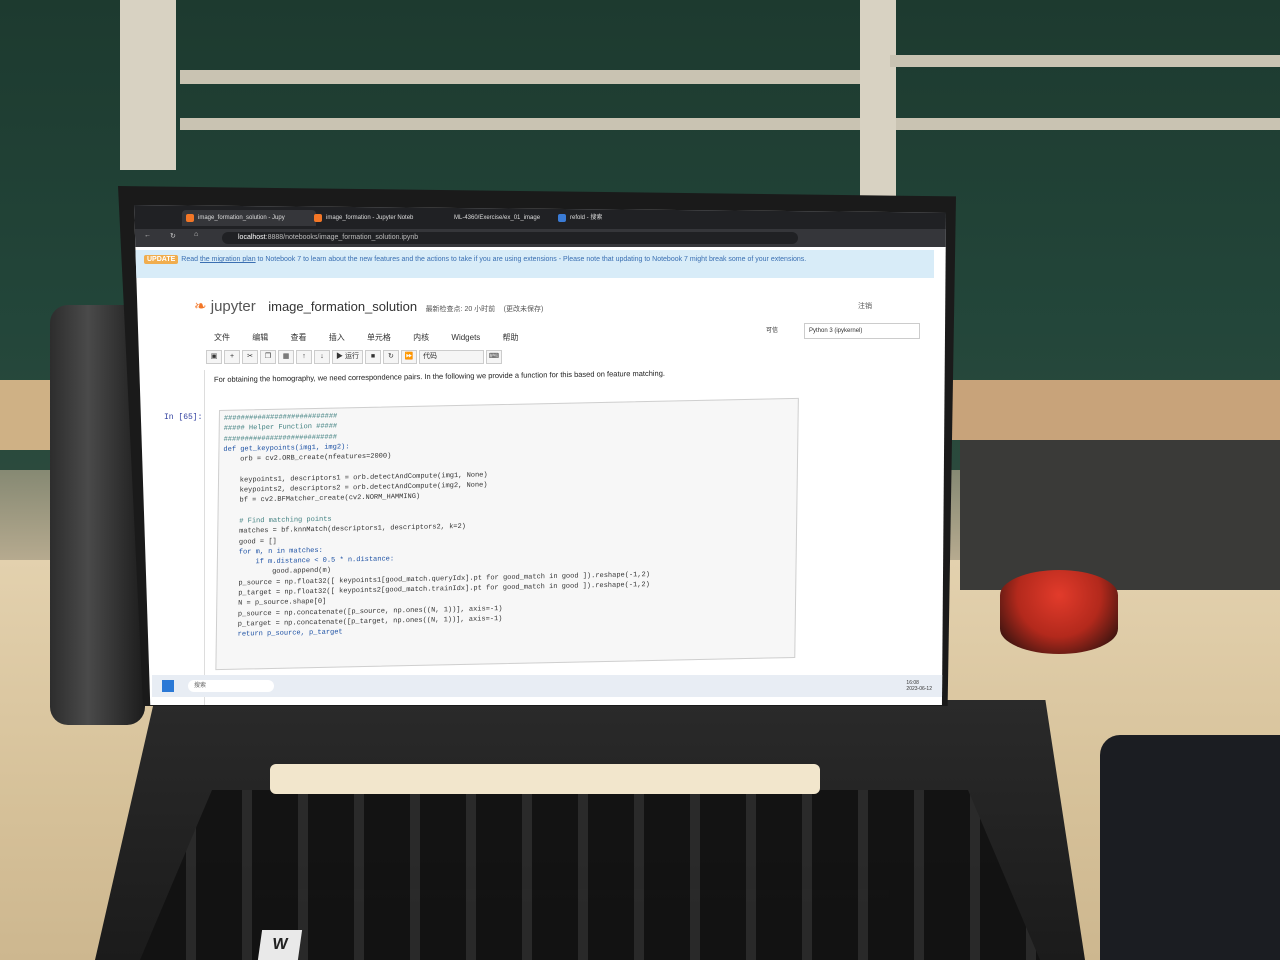  I want to click on notebook-toolbar: ▣ + ✂ ❐ ▦ ↑ ↓ ▶ 运行 ■ ↻ ⏩ 代码 ⌨, so click(371, 358).